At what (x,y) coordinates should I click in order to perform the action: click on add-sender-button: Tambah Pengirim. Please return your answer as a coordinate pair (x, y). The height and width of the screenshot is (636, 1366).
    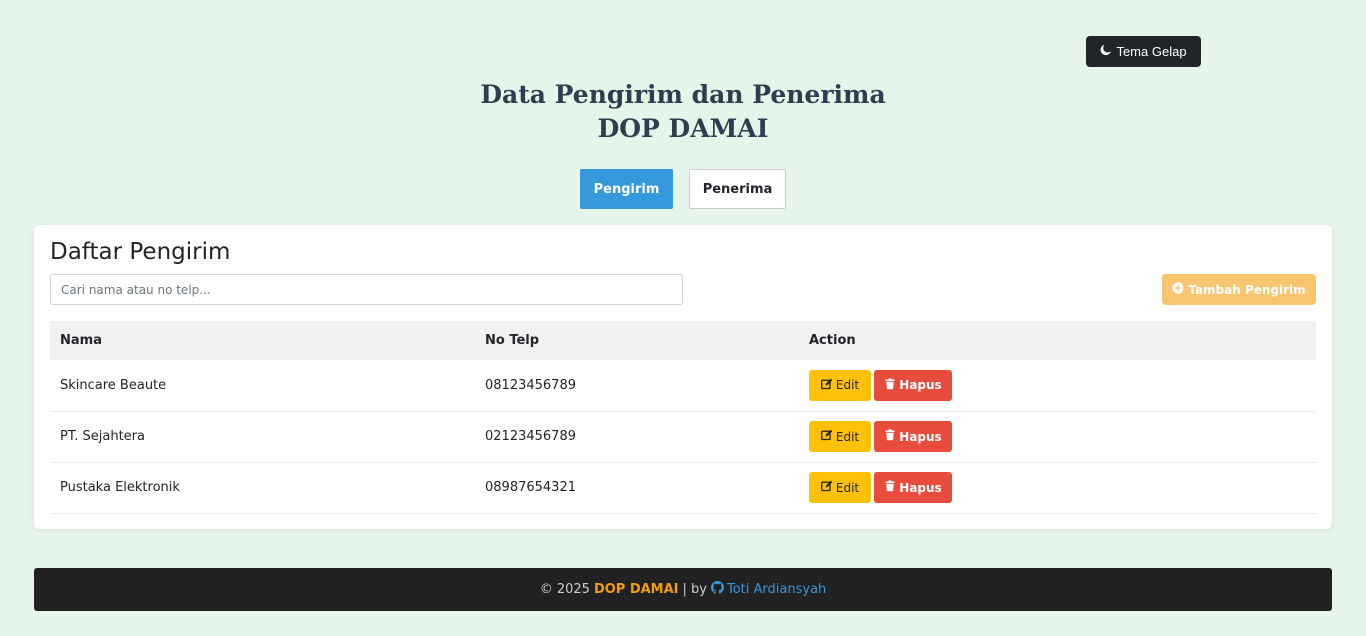
    Looking at the image, I should click on (1239, 289).